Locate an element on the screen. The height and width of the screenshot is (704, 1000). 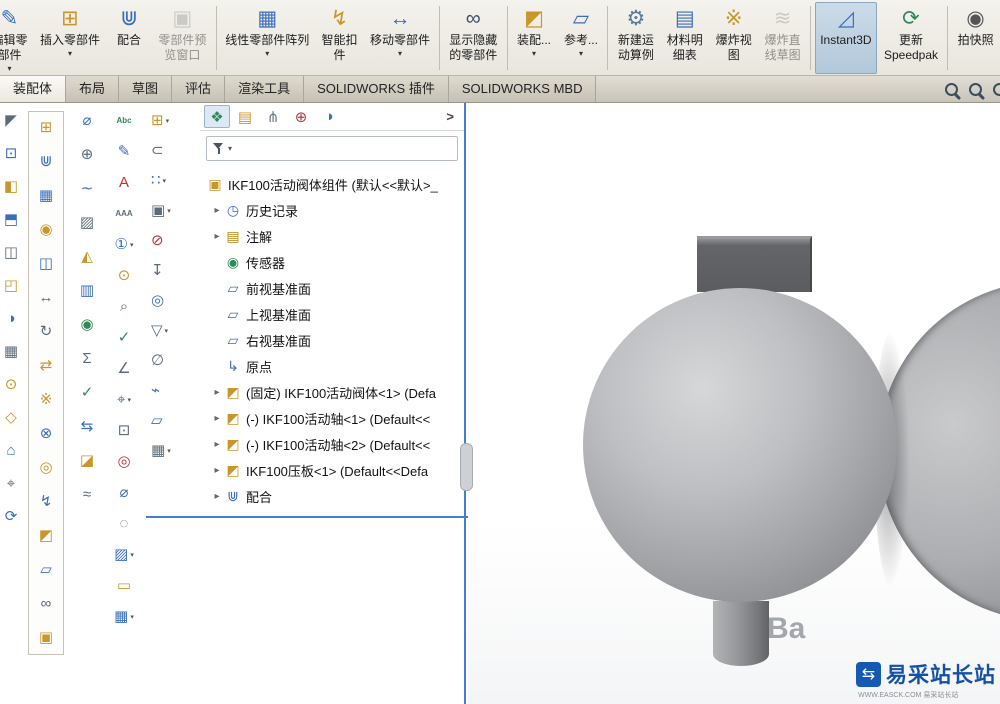
measure-button: ⌀ is located at coordinates (86, 121).